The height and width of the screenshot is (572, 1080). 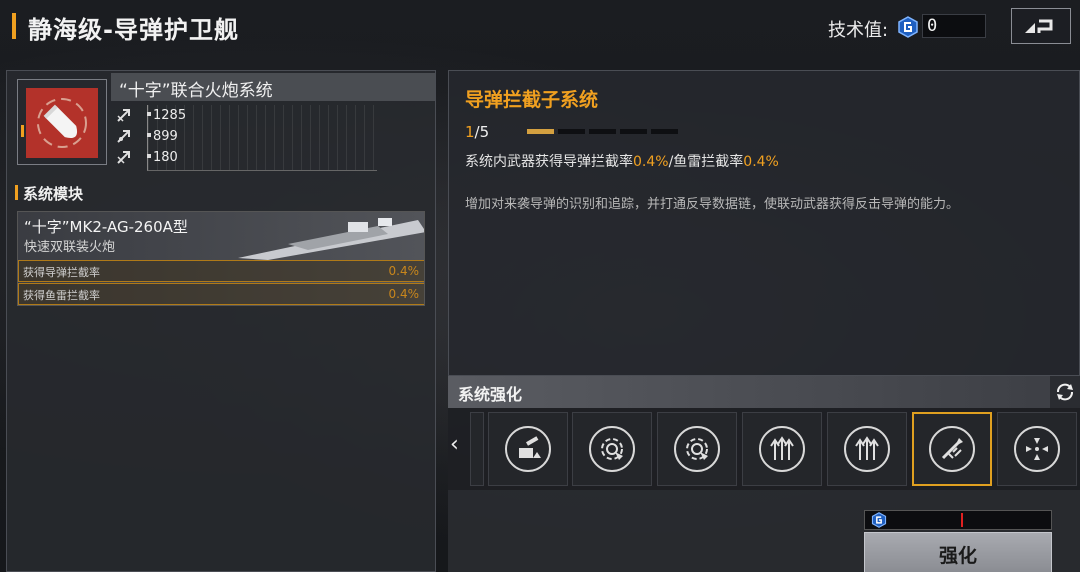 I want to click on cannon-up-icon, so click(x=528, y=449).